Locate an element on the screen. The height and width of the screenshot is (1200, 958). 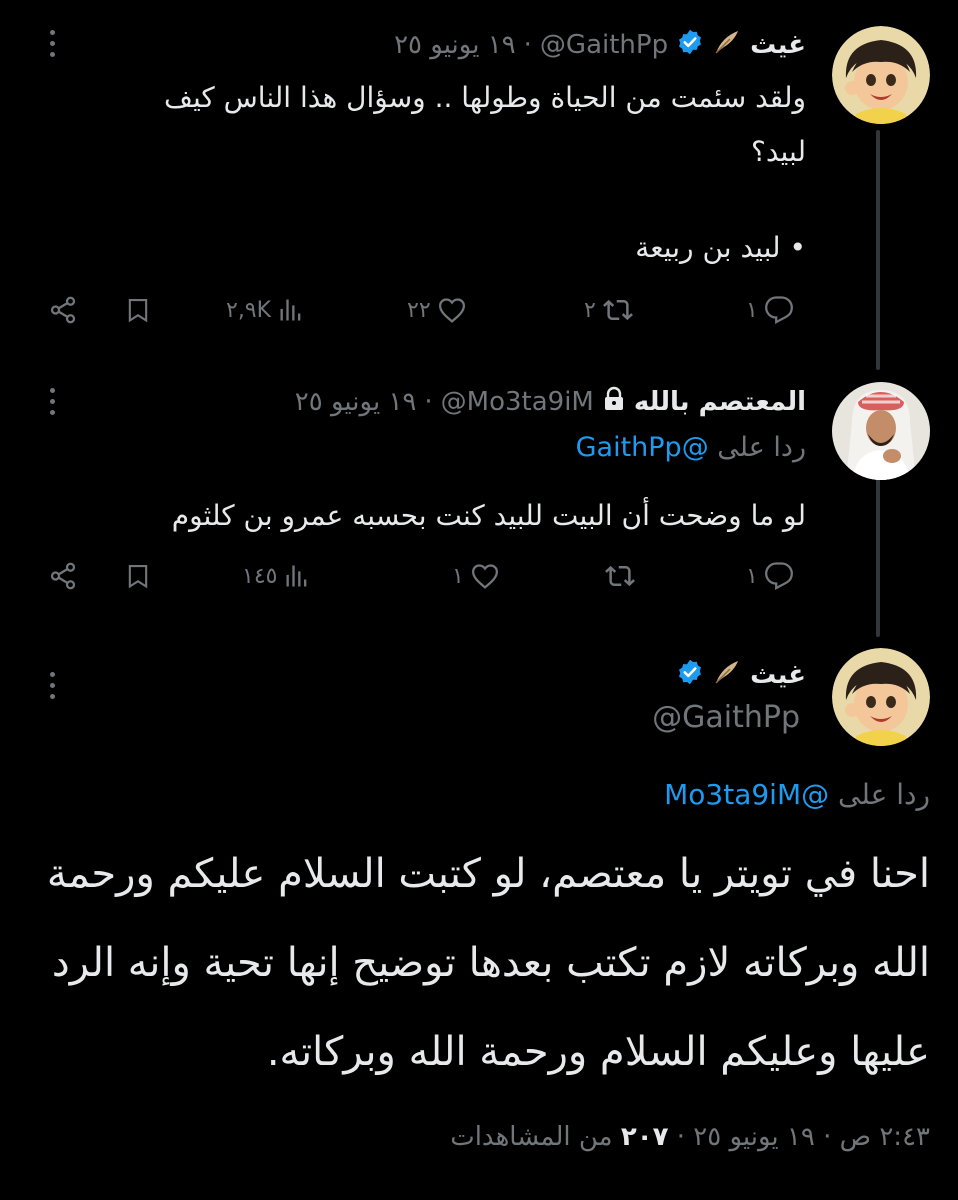
reply-context: ردا على @GaithPp is located at coordinates (691, 447).